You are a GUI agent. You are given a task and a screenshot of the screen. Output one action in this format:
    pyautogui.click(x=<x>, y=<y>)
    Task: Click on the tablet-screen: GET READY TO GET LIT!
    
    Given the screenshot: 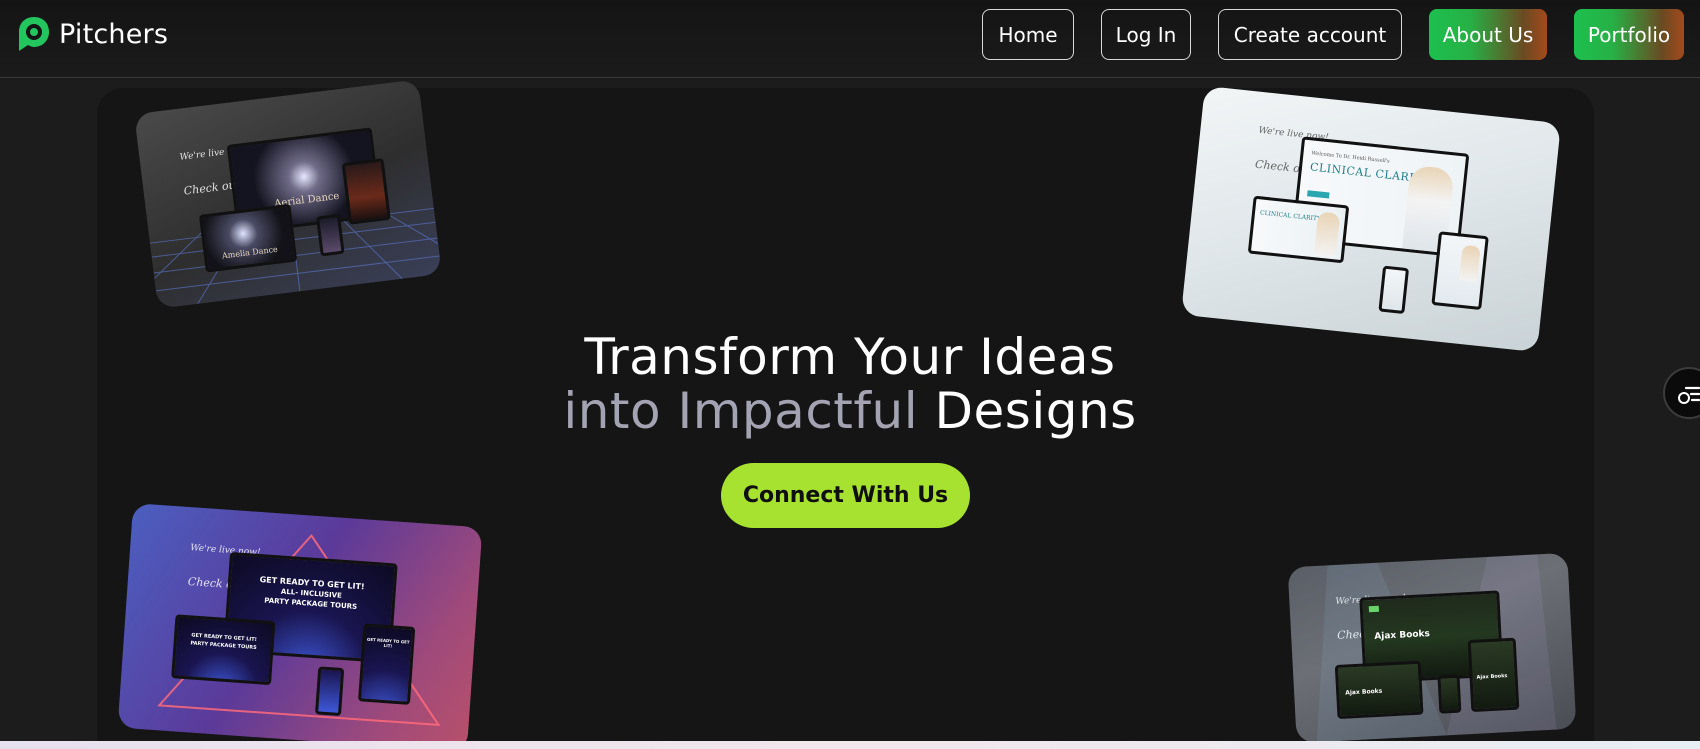 What is the action you would take?
    pyautogui.click(x=386, y=664)
    